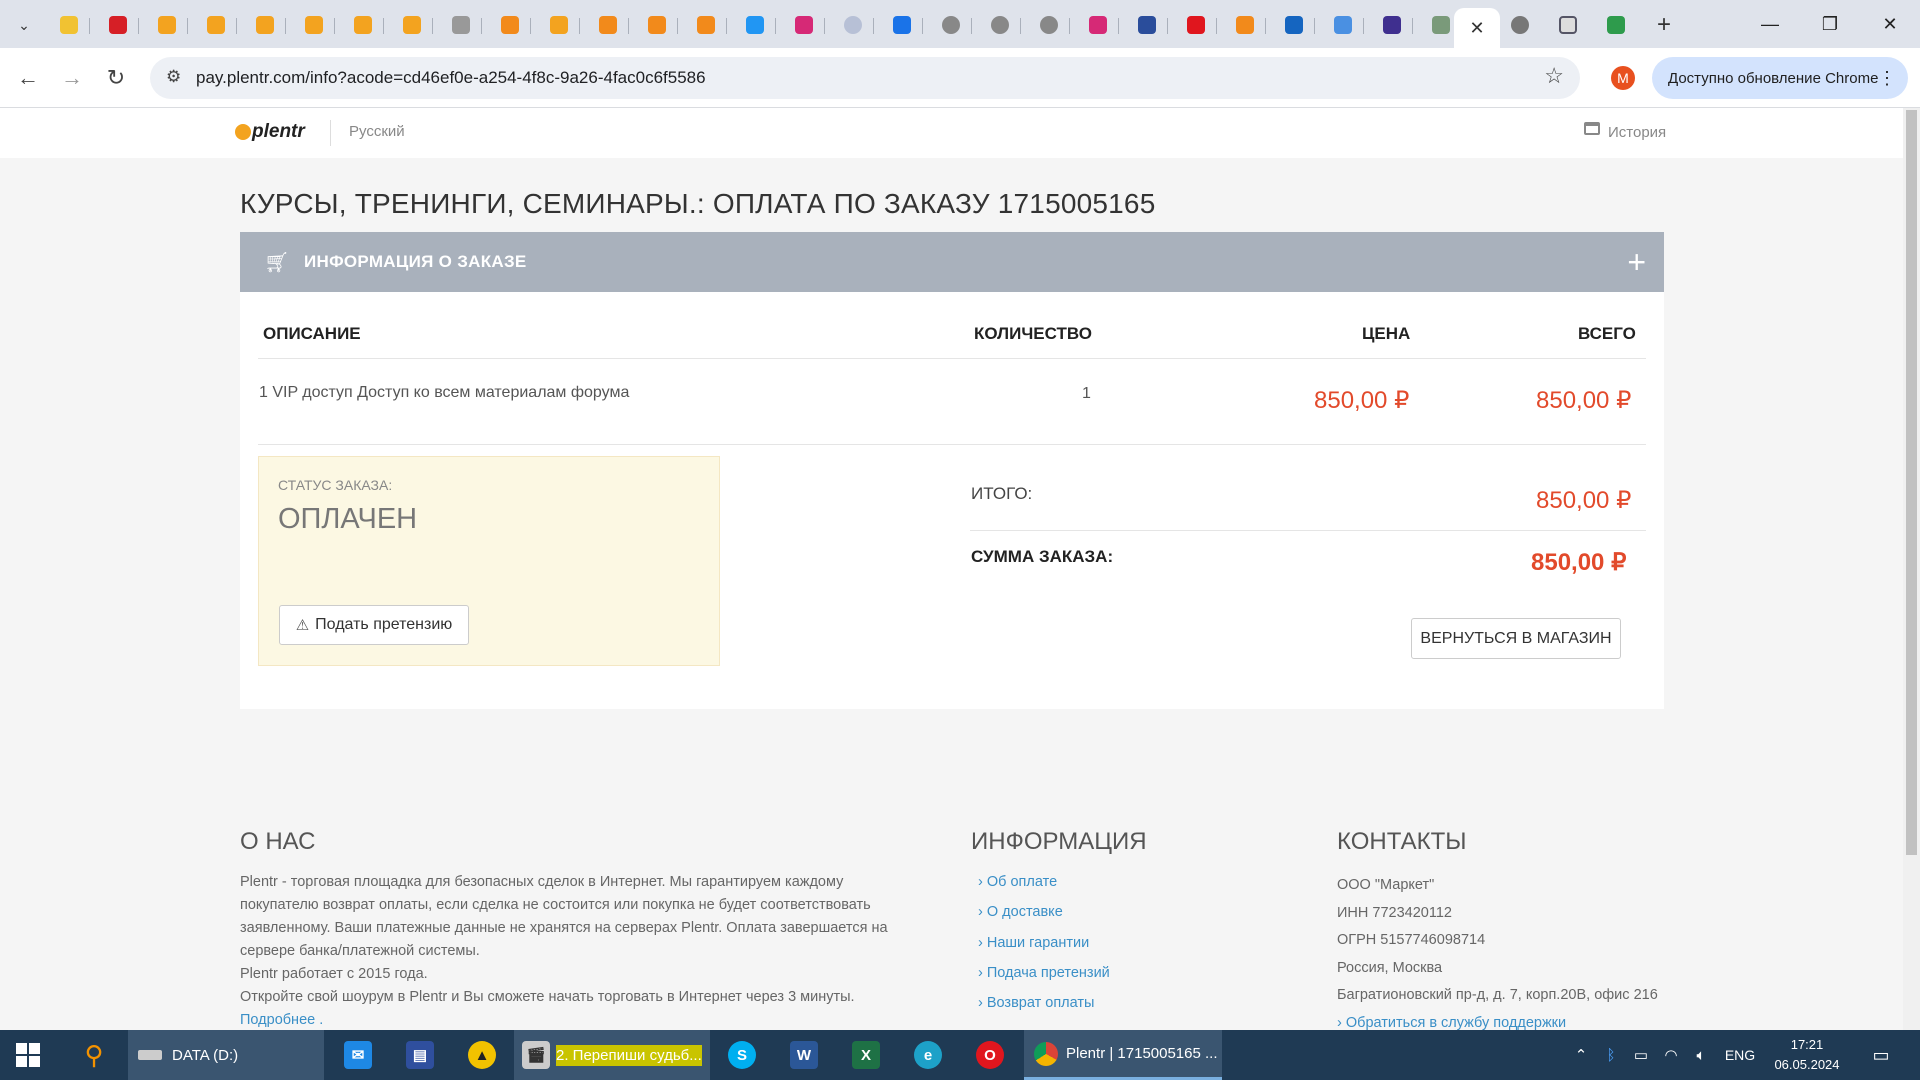  What do you see at coordinates (374, 625) in the screenshot?
I see `claim-button: ⚠ Подать претензию` at bounding box center [374, 625].